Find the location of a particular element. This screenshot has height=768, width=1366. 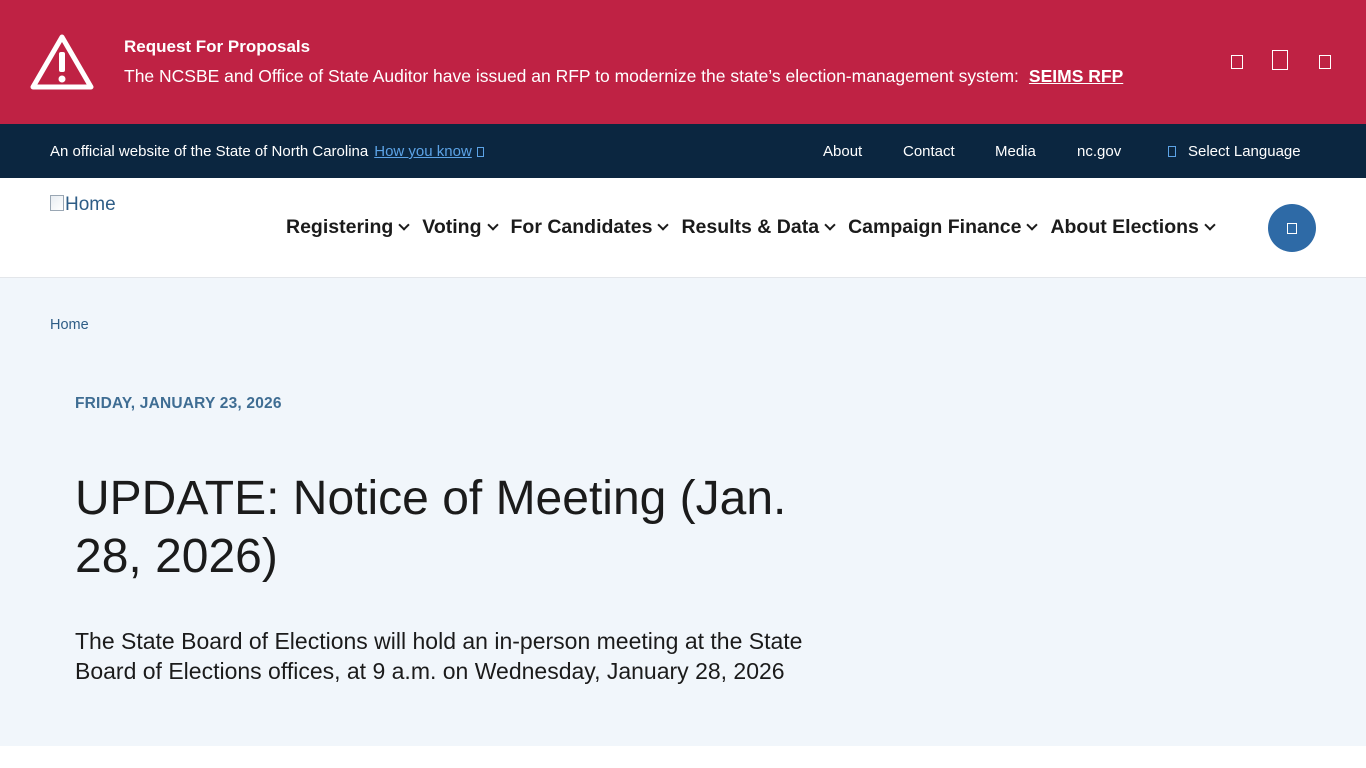

nav-for-candidates: For Candidates is located at coordinates (596, 227).